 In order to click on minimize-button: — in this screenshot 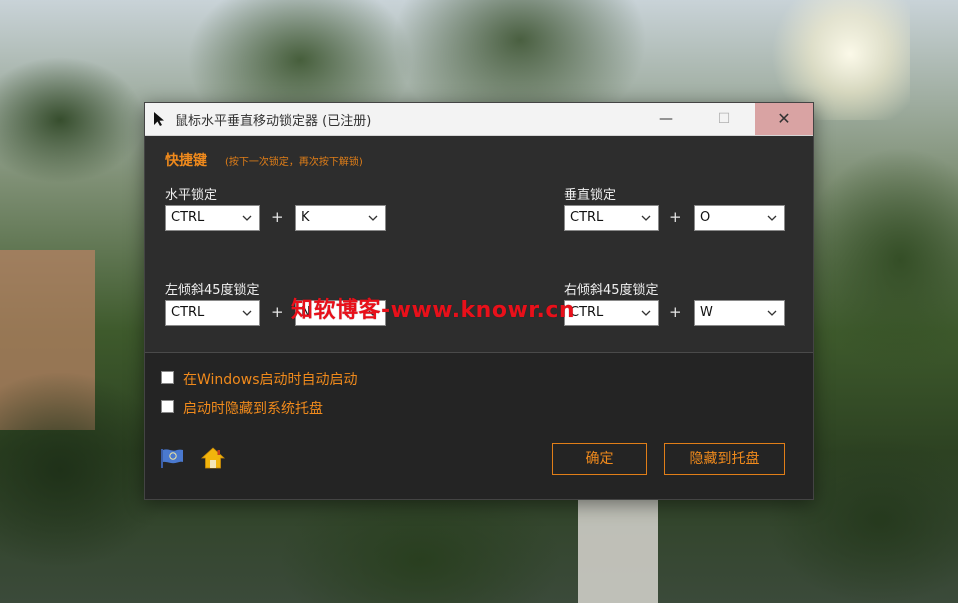, I will do `click(666, 119)`.